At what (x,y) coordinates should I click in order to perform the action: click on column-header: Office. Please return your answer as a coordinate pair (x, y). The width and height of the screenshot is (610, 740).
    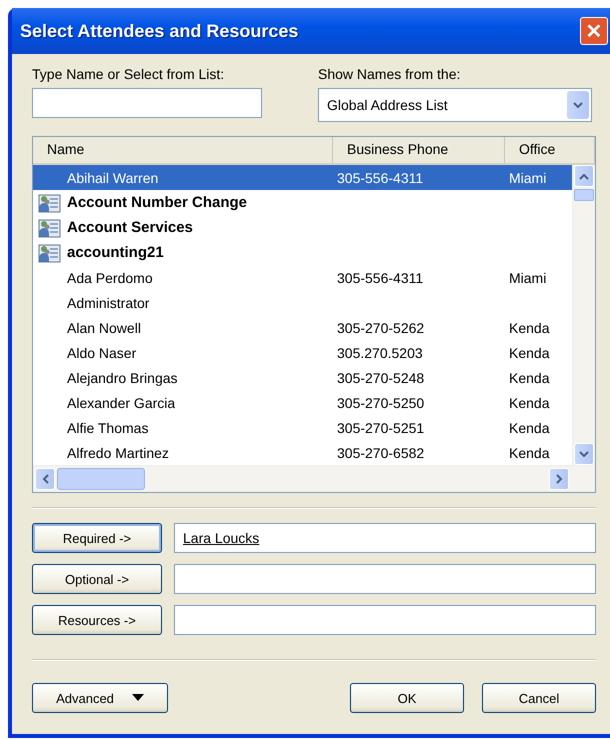
    Looking at the image, I should click on (550, 150).